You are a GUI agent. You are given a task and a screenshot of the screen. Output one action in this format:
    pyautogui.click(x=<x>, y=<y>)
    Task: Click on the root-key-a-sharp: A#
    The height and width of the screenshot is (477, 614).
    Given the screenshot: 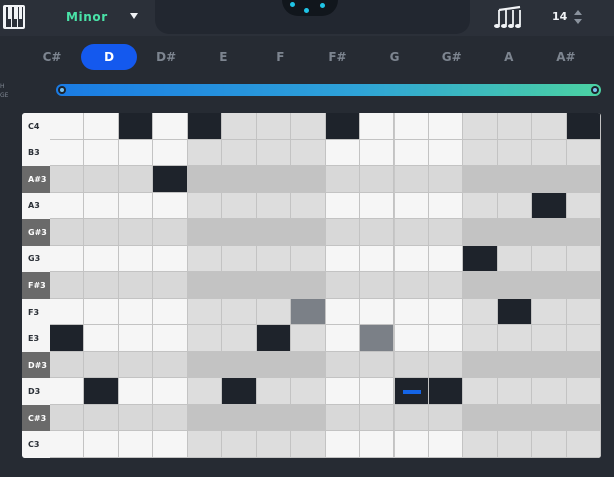 What is the action you would take?
    pyautogui.click(x=566, y=57)
    